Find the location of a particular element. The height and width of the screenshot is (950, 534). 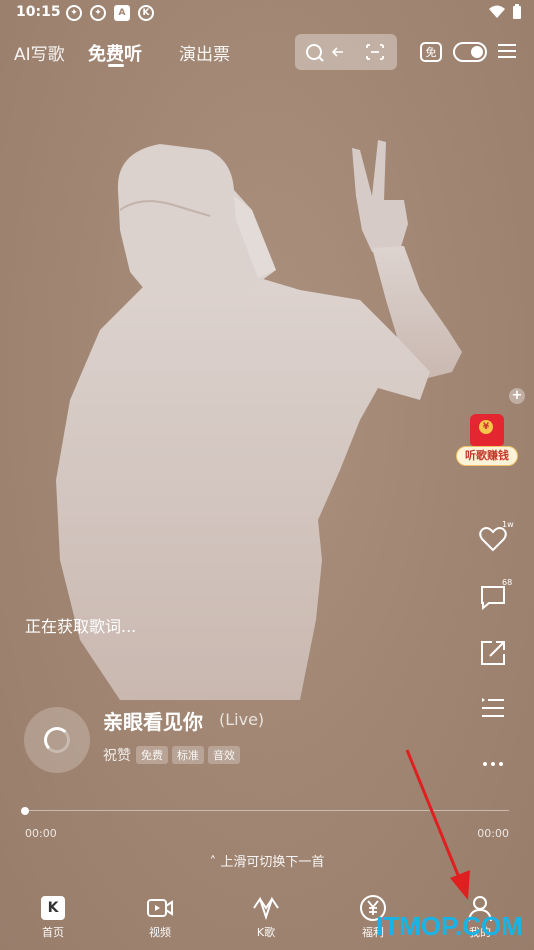

song-title: 亲眼看见你 is located at coordinates (153, 720).